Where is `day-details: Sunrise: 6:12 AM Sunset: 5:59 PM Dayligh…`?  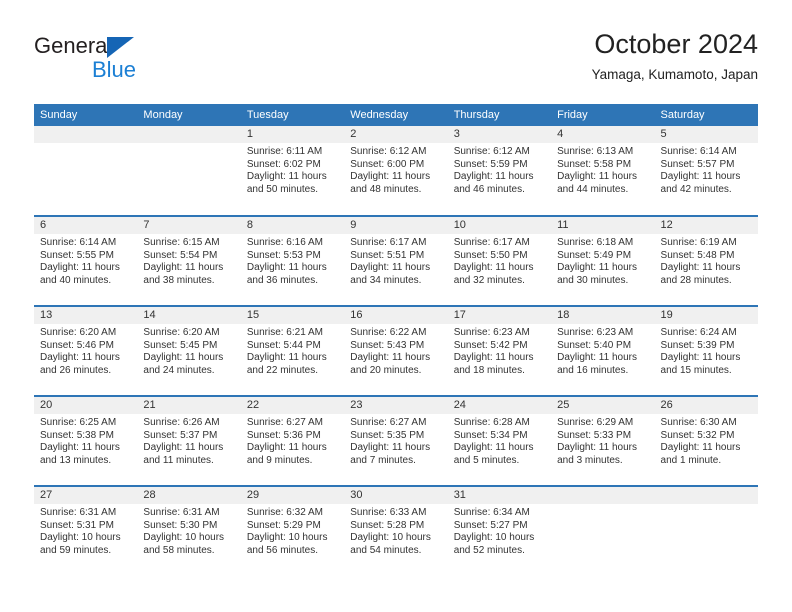
day-details: Sunrise: 6:12 AM Sunset: 5:59 PM Dayligh… is located at coordinates (499, 169).